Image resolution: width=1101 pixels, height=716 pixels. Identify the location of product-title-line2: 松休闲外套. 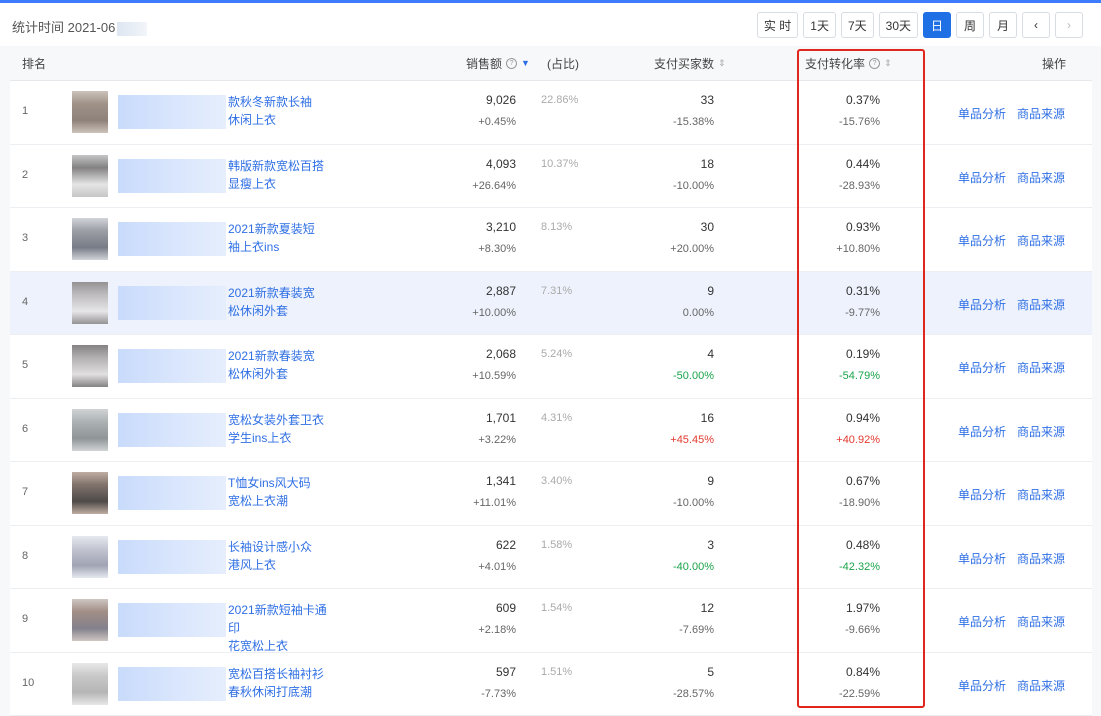
(283, 374).